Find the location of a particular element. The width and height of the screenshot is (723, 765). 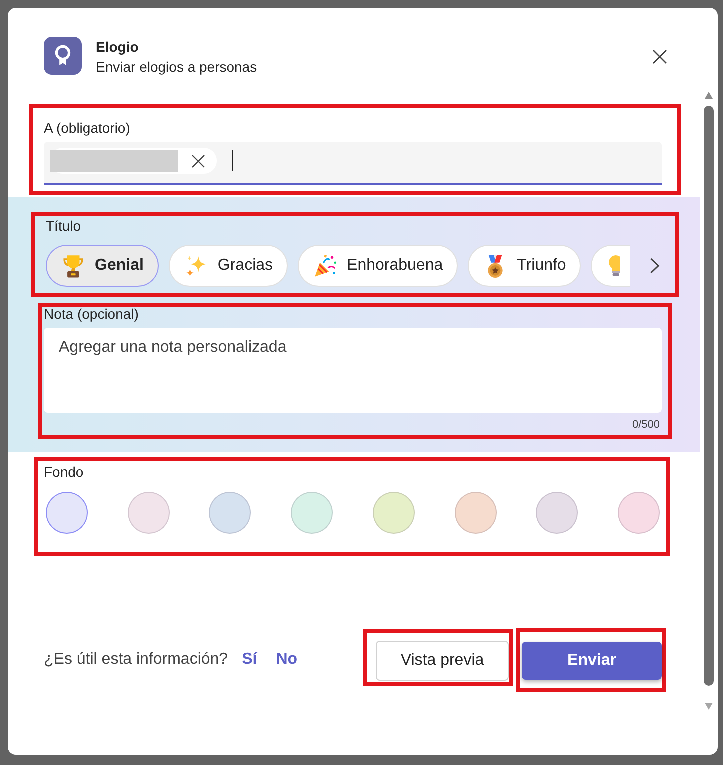

scroll-down-arrow-icon is located at coordinates (709, 706).